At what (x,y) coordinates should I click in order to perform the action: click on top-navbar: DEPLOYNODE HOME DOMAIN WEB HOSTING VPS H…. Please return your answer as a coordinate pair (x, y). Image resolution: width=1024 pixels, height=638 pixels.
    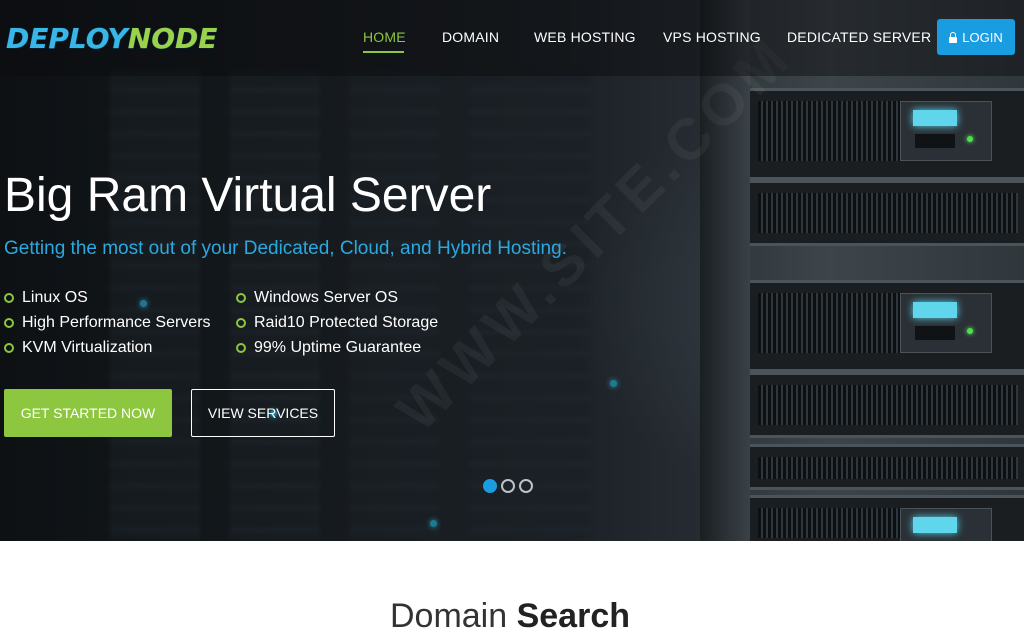
    Looking at the image, I should click on (512, 38).